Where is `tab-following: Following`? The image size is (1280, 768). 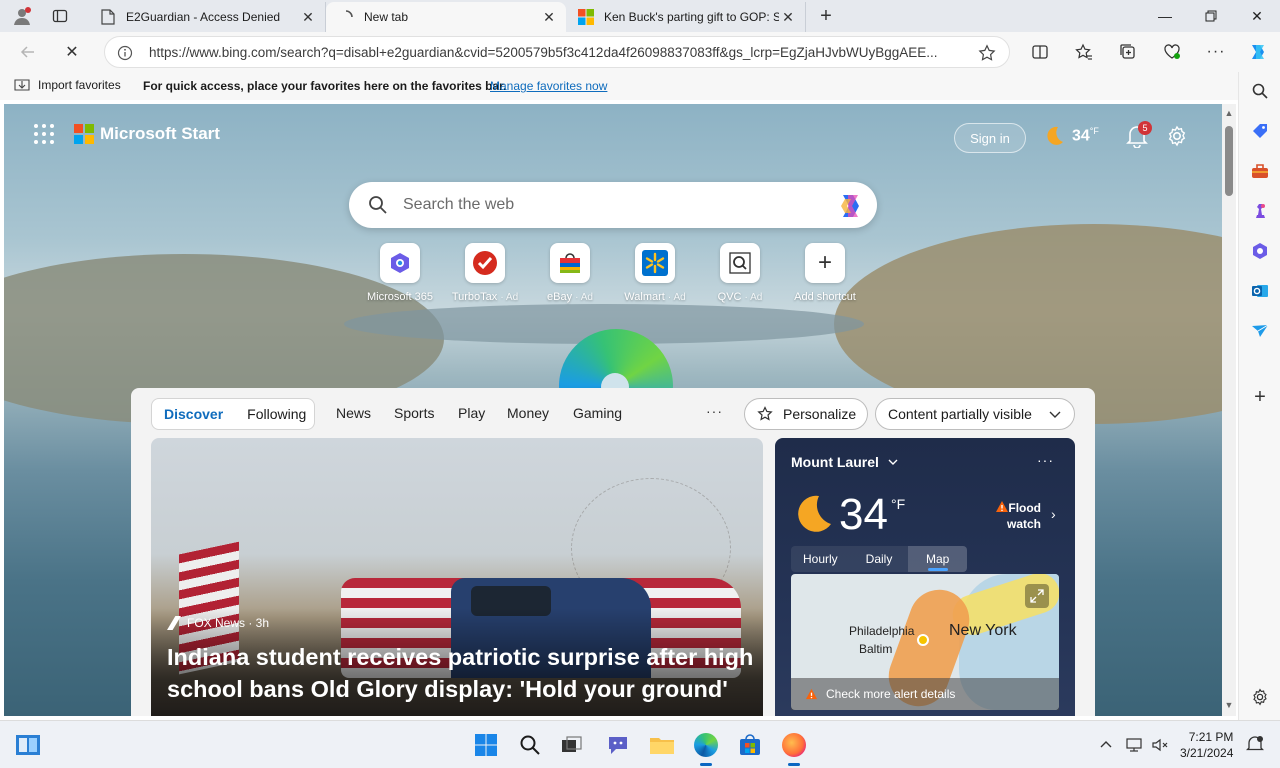
tab-following: Following is located at coordinates (276, 414).